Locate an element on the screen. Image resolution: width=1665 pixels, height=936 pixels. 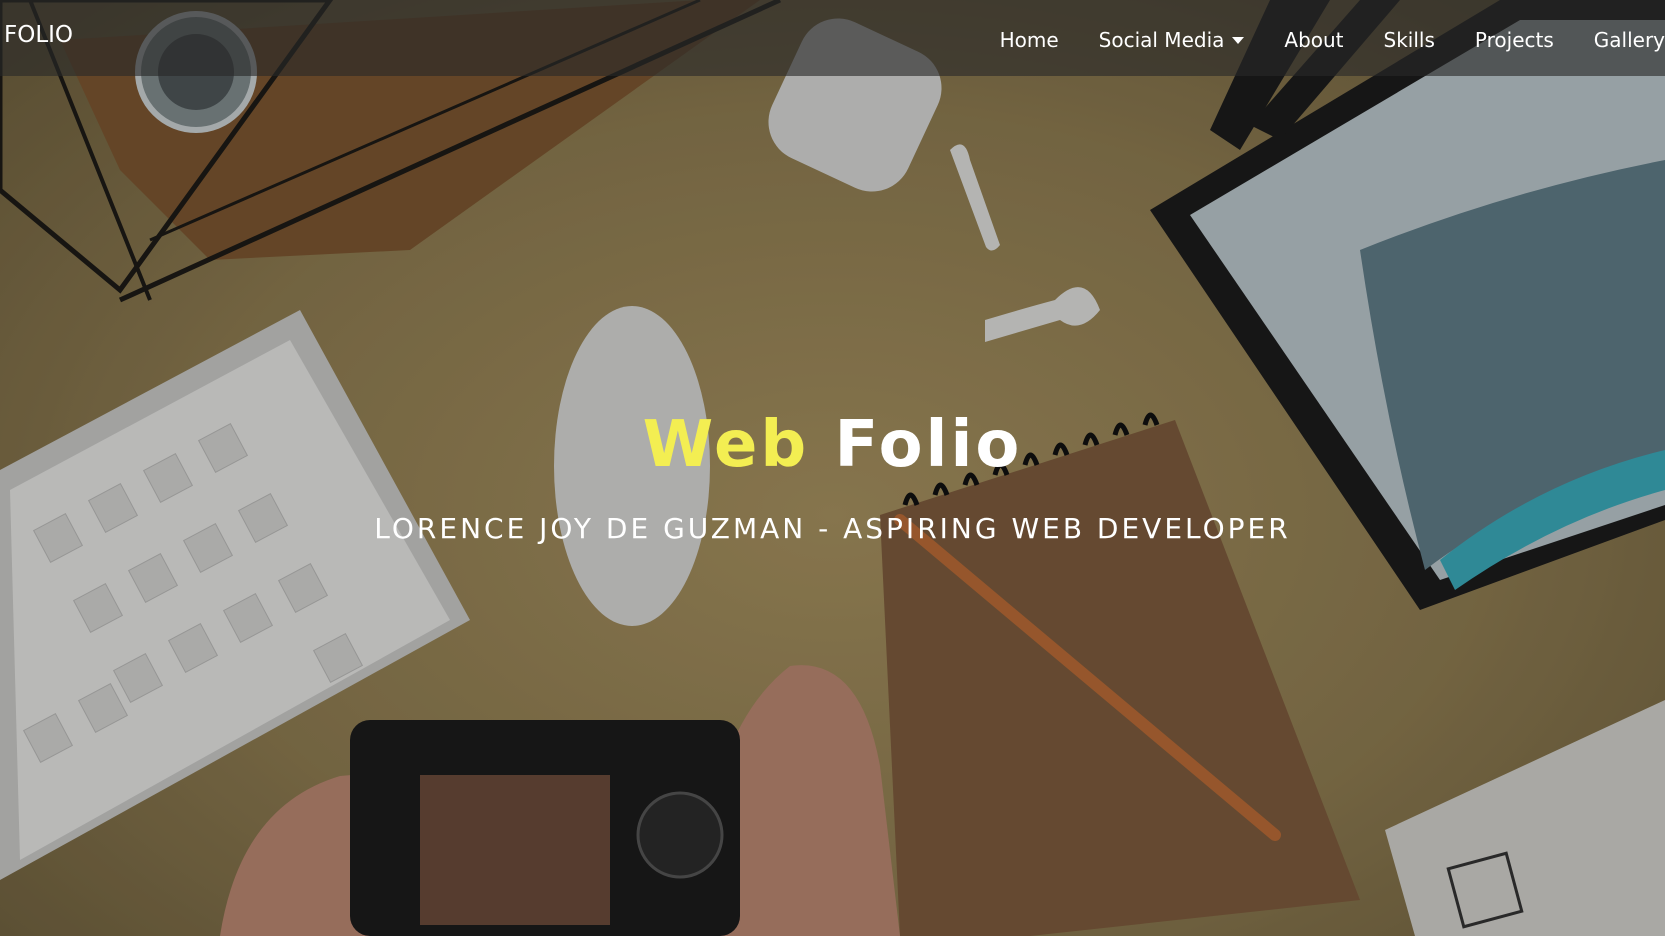
nav-item-social-media: Social Media is located at coordinates (1172, 40).